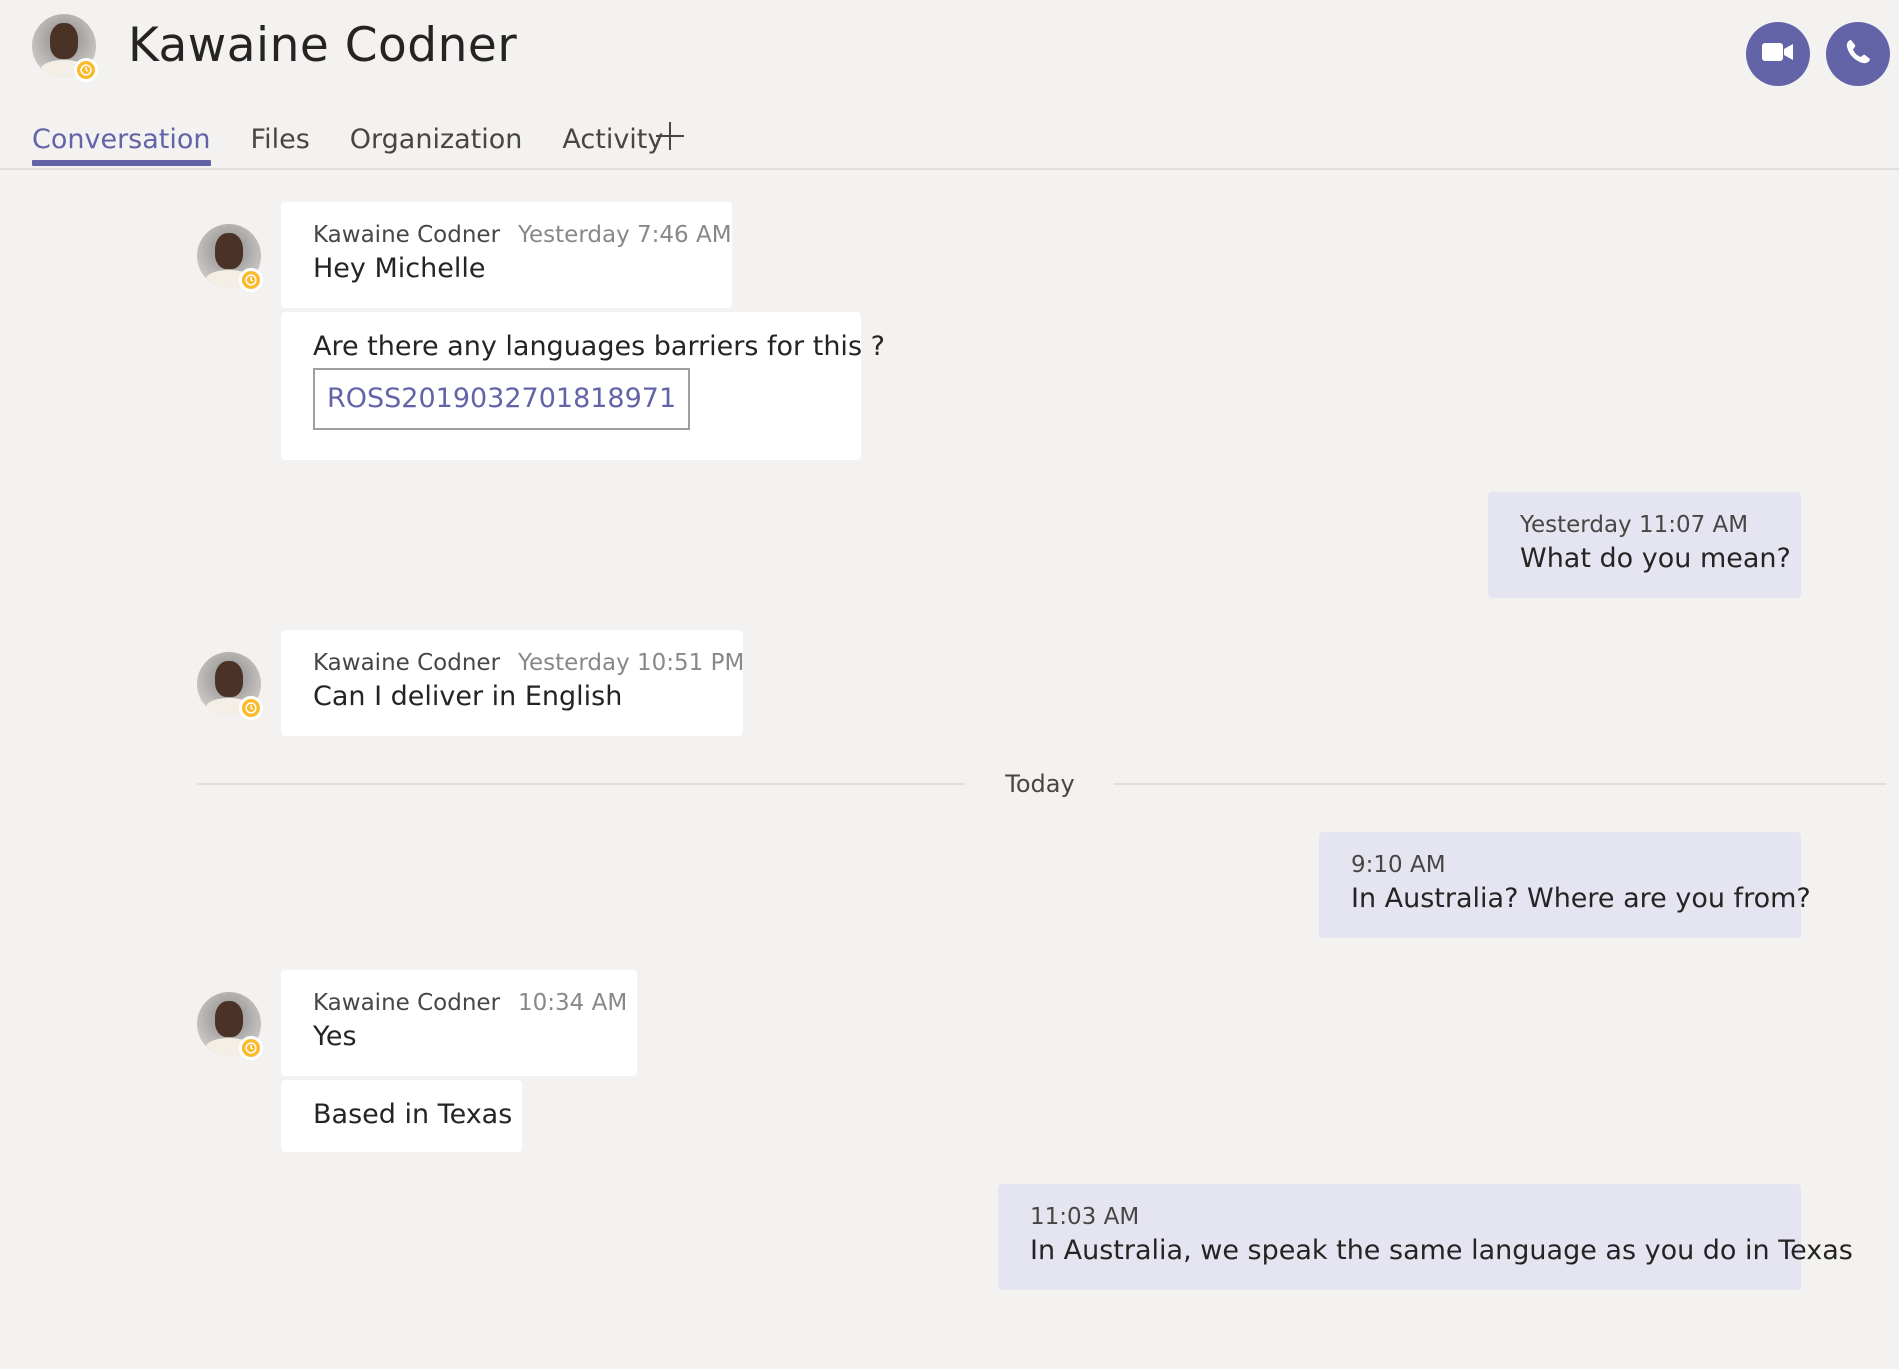 The width and height of the screenshot is (1899, 1369). What do you see at coordinates (468, 696) in the screenshot?
I see `message-text: Can I deliver in English` at bounding box center [468, 696].